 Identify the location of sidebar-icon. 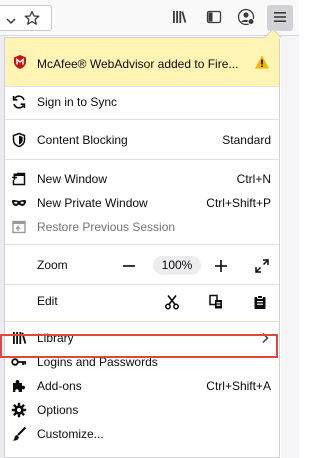
(214, 18).